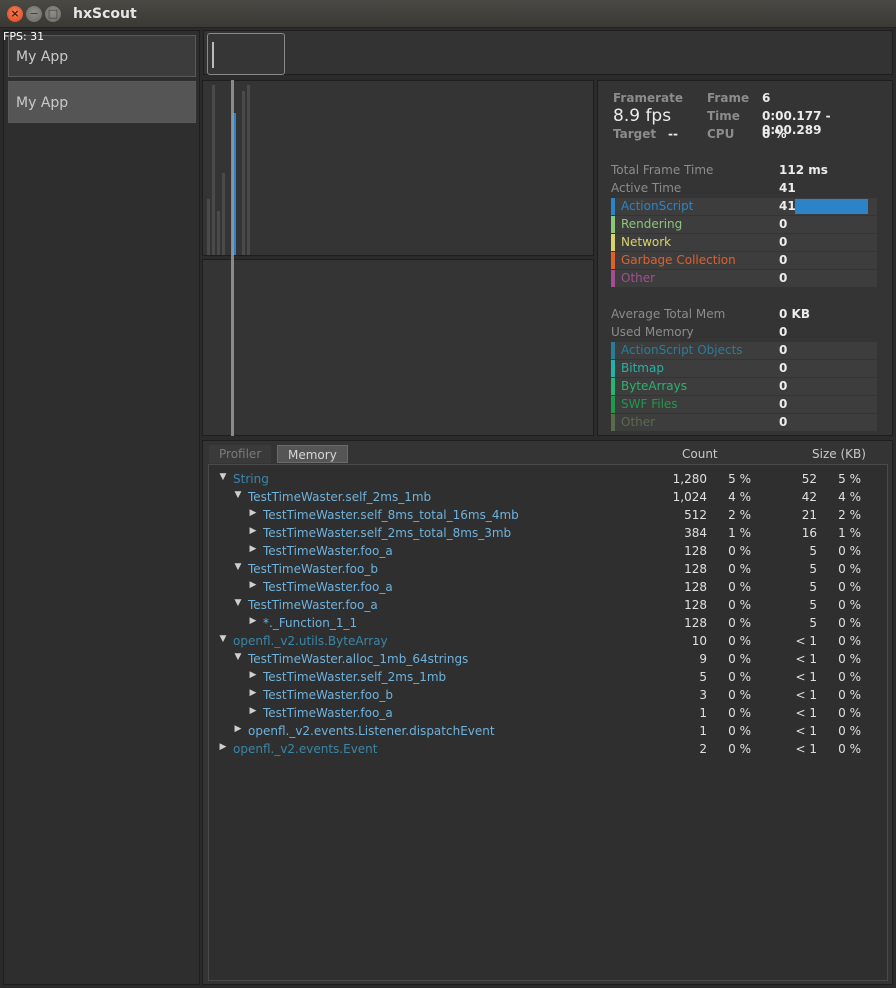 Image resolution: width=896 pixels, height=988 pixels. Describe the element at coordinates (312, 454) in the screenshot. I see `tab-memory: Memory` at that location.